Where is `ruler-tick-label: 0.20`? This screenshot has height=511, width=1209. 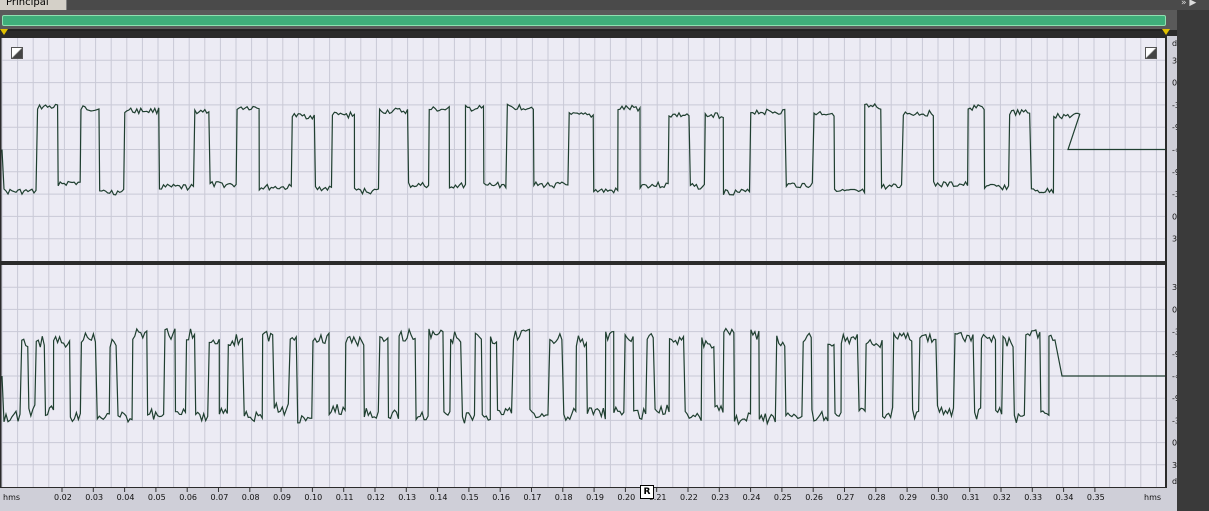
ruler-tick-label: 0.20 is located at coordinates (626, 497).